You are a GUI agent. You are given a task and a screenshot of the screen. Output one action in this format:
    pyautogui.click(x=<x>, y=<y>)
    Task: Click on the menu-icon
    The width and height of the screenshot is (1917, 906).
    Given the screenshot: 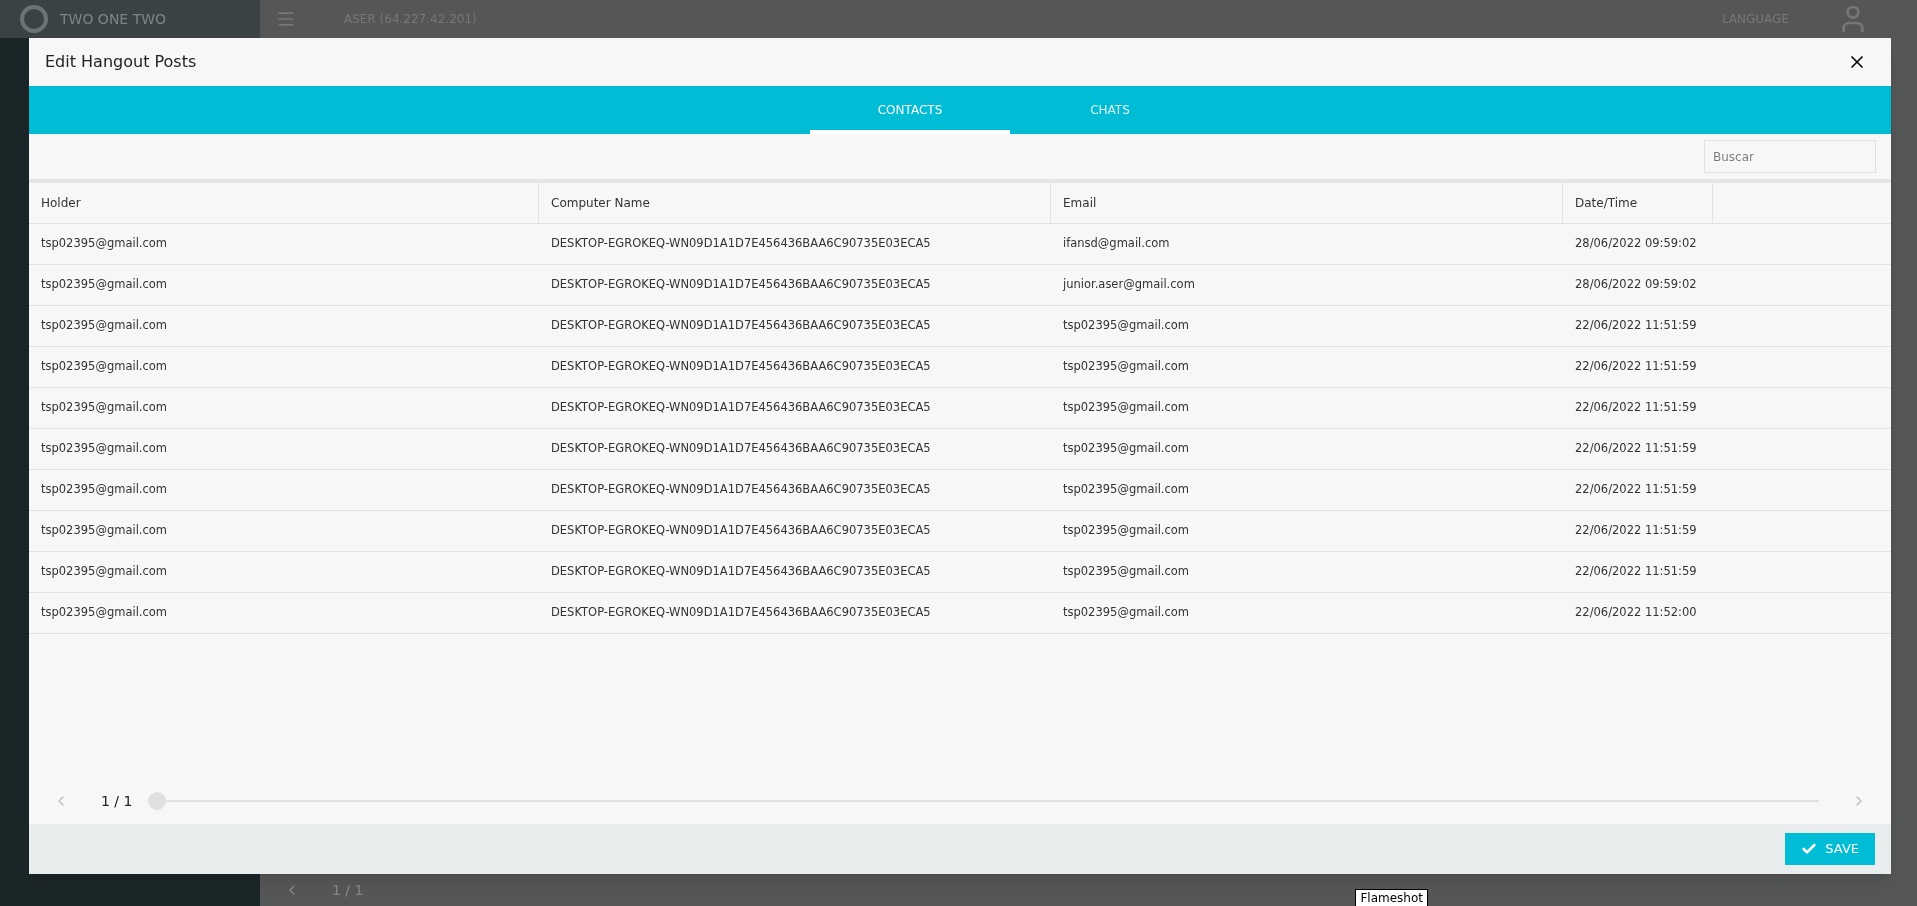 What is the action you would take?
    pyautogui.click(x=286, y=19)
    